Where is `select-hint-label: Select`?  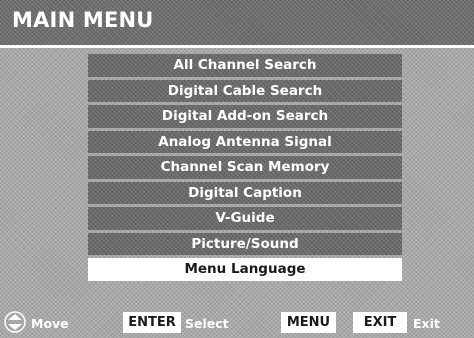 select-hint-label: Select is located at coordinates (207, 323).